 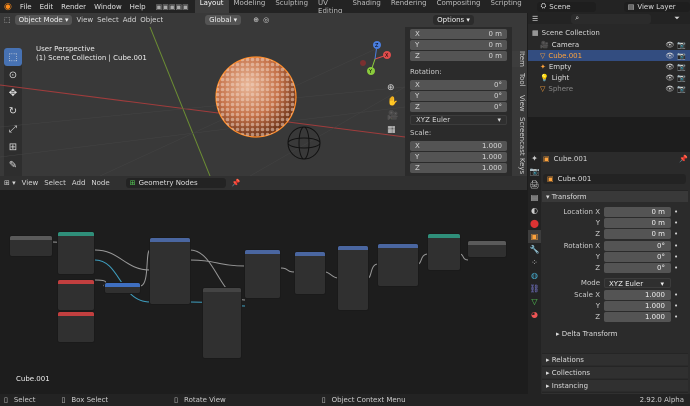 What do you see at coordinates (31, 246) in the screenshot?
I see `group-input-node` at bounding box center [31, 246].